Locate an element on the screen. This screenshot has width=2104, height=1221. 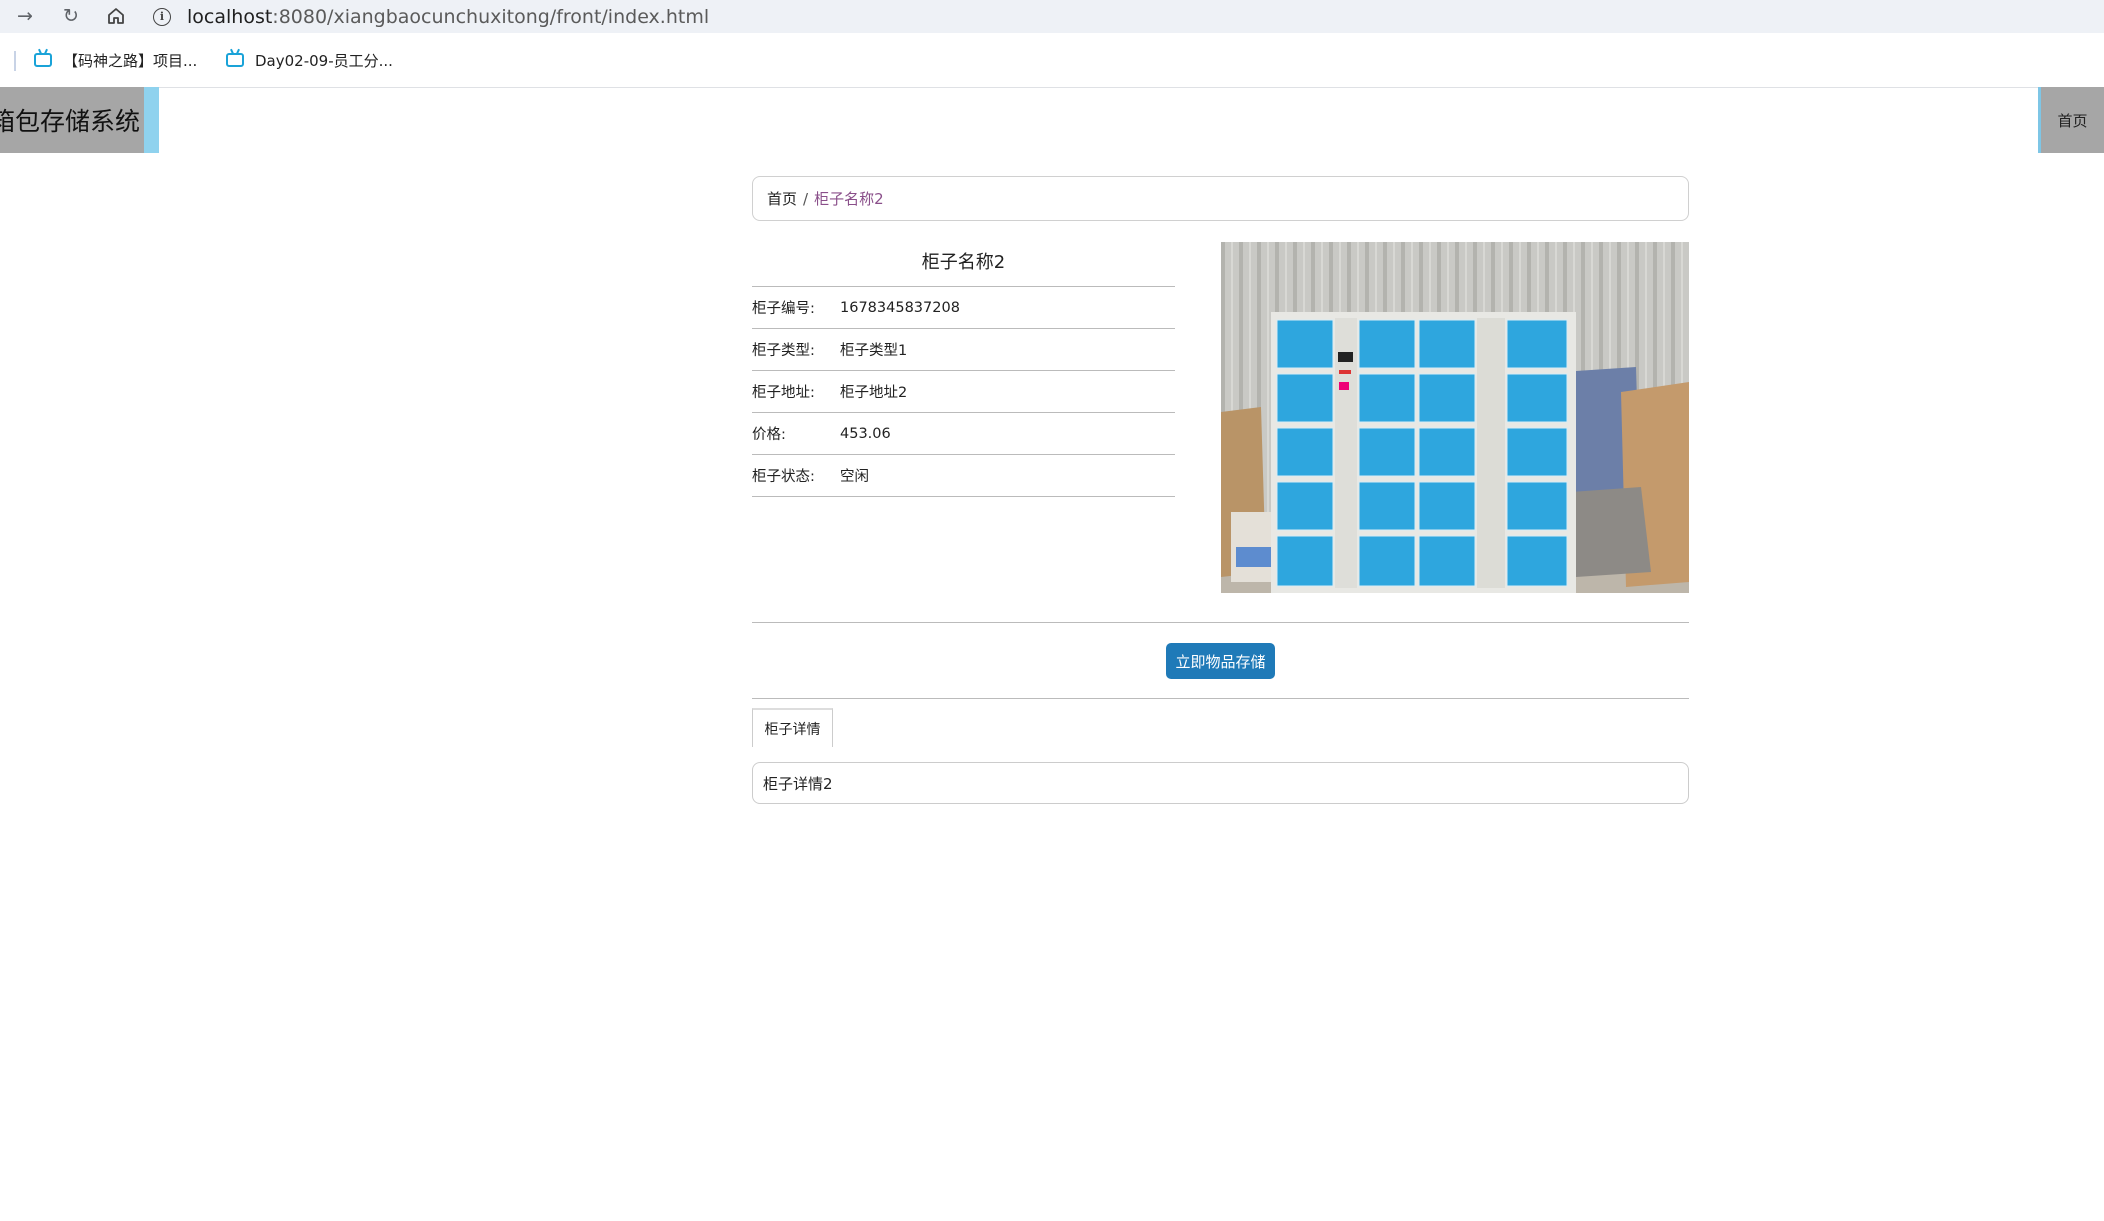
logo-accent-bar is located at coordinates (151, 120).